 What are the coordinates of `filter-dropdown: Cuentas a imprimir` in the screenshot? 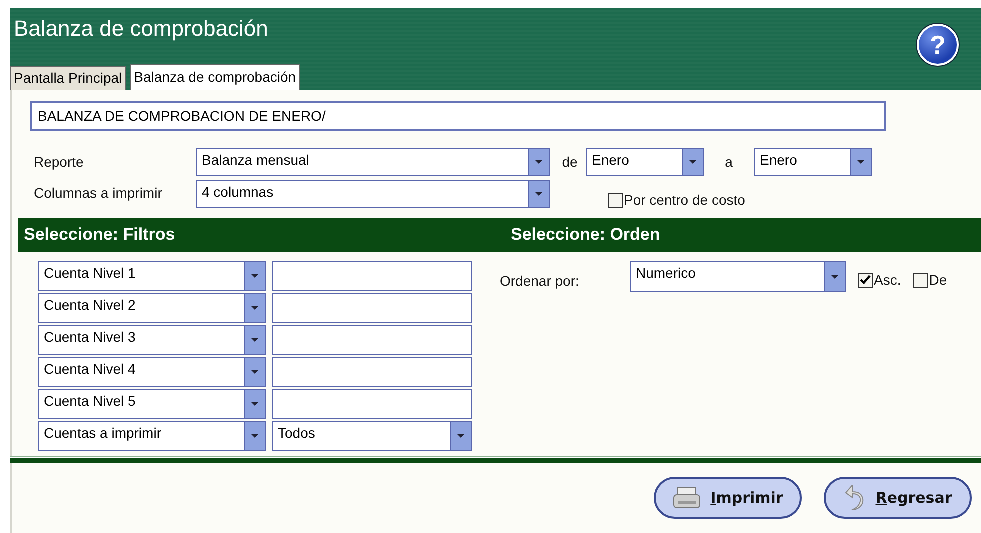 It's located at (152, 436).